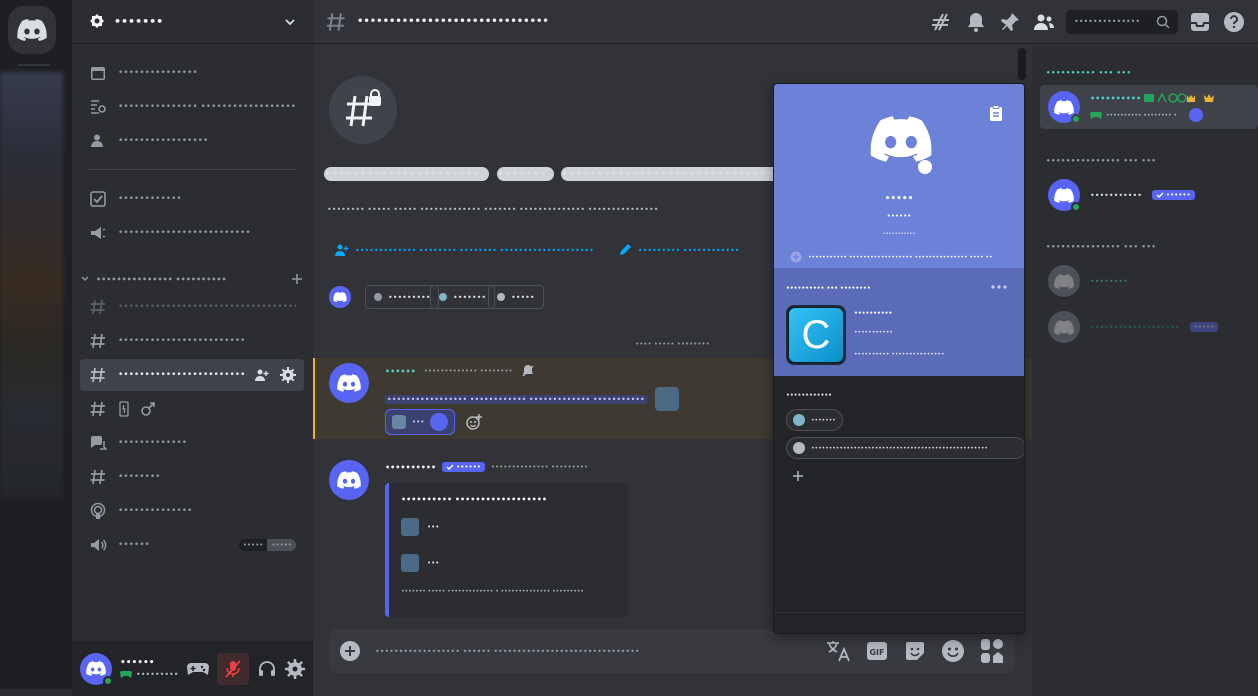  I want to click on bell-icon, so click(976, 22).